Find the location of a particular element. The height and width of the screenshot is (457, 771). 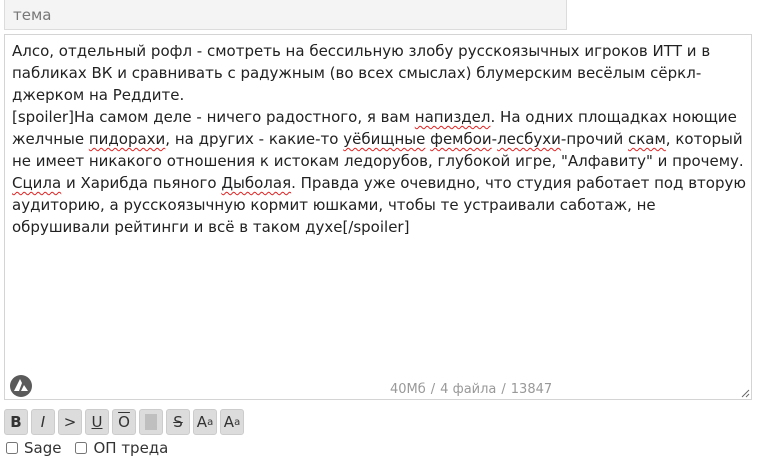

spellcheck-word: напиздел is located at coordinates (452, 117).